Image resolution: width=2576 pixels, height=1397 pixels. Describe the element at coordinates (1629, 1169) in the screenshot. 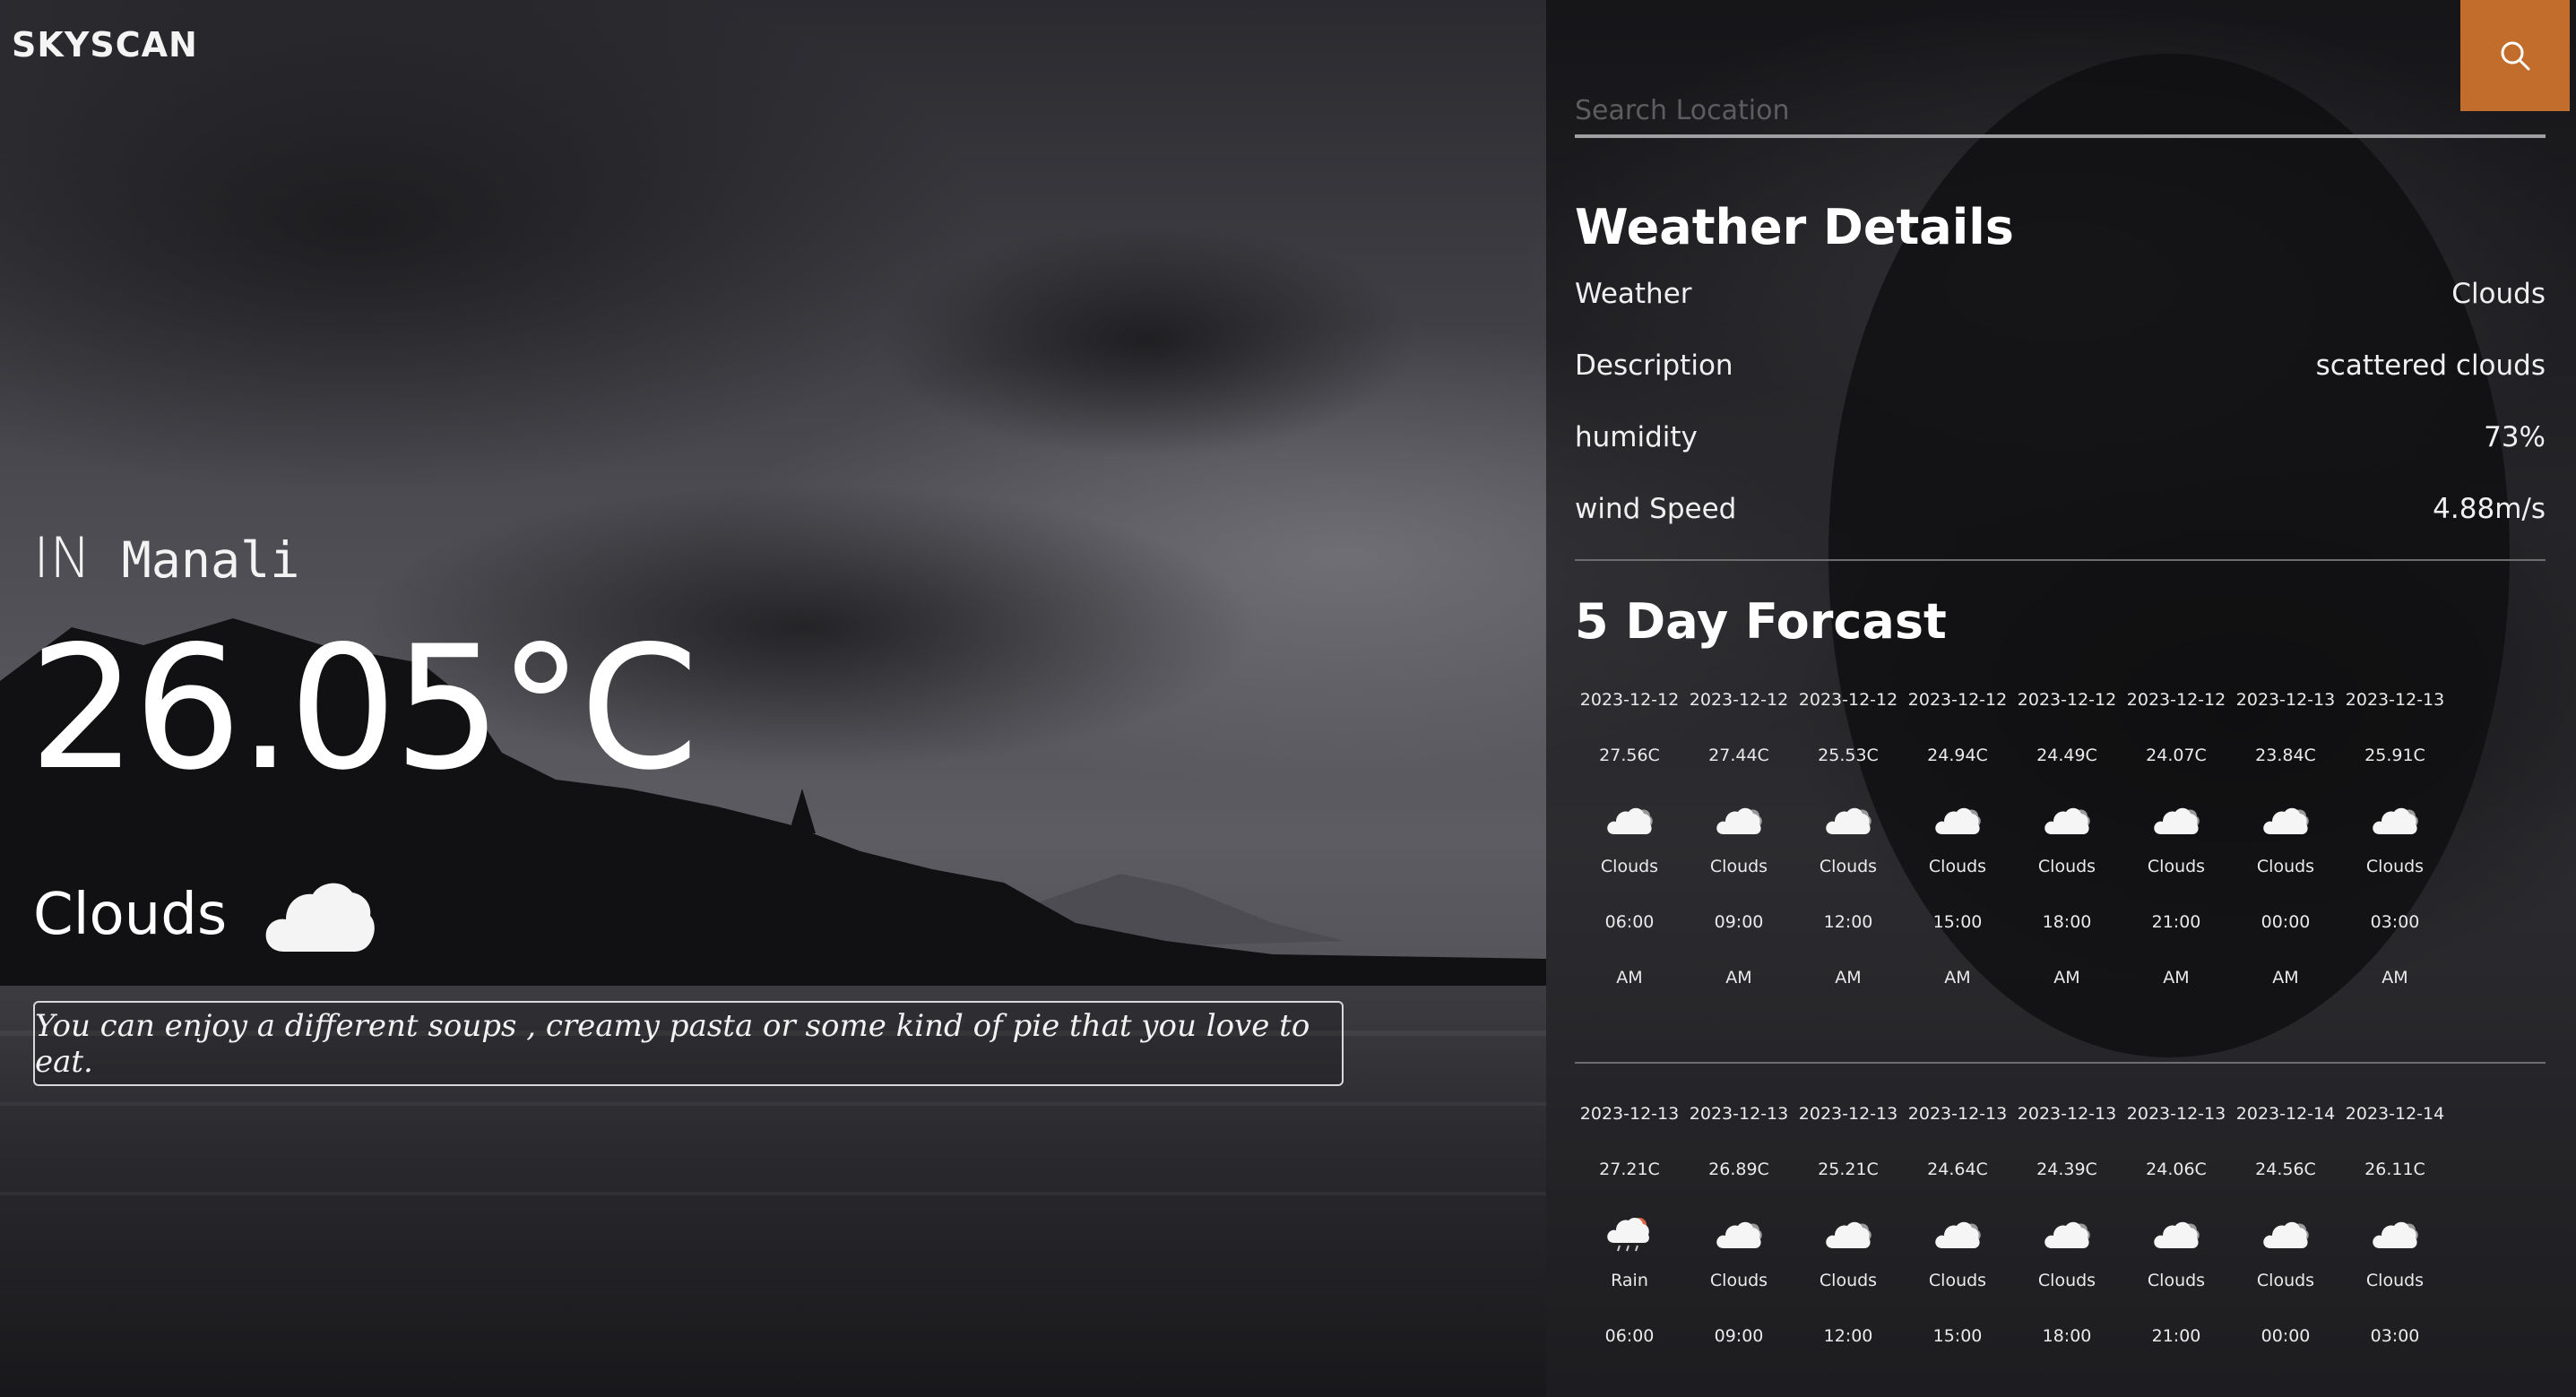

I see `forecast-temp: 27.21C` at that location.